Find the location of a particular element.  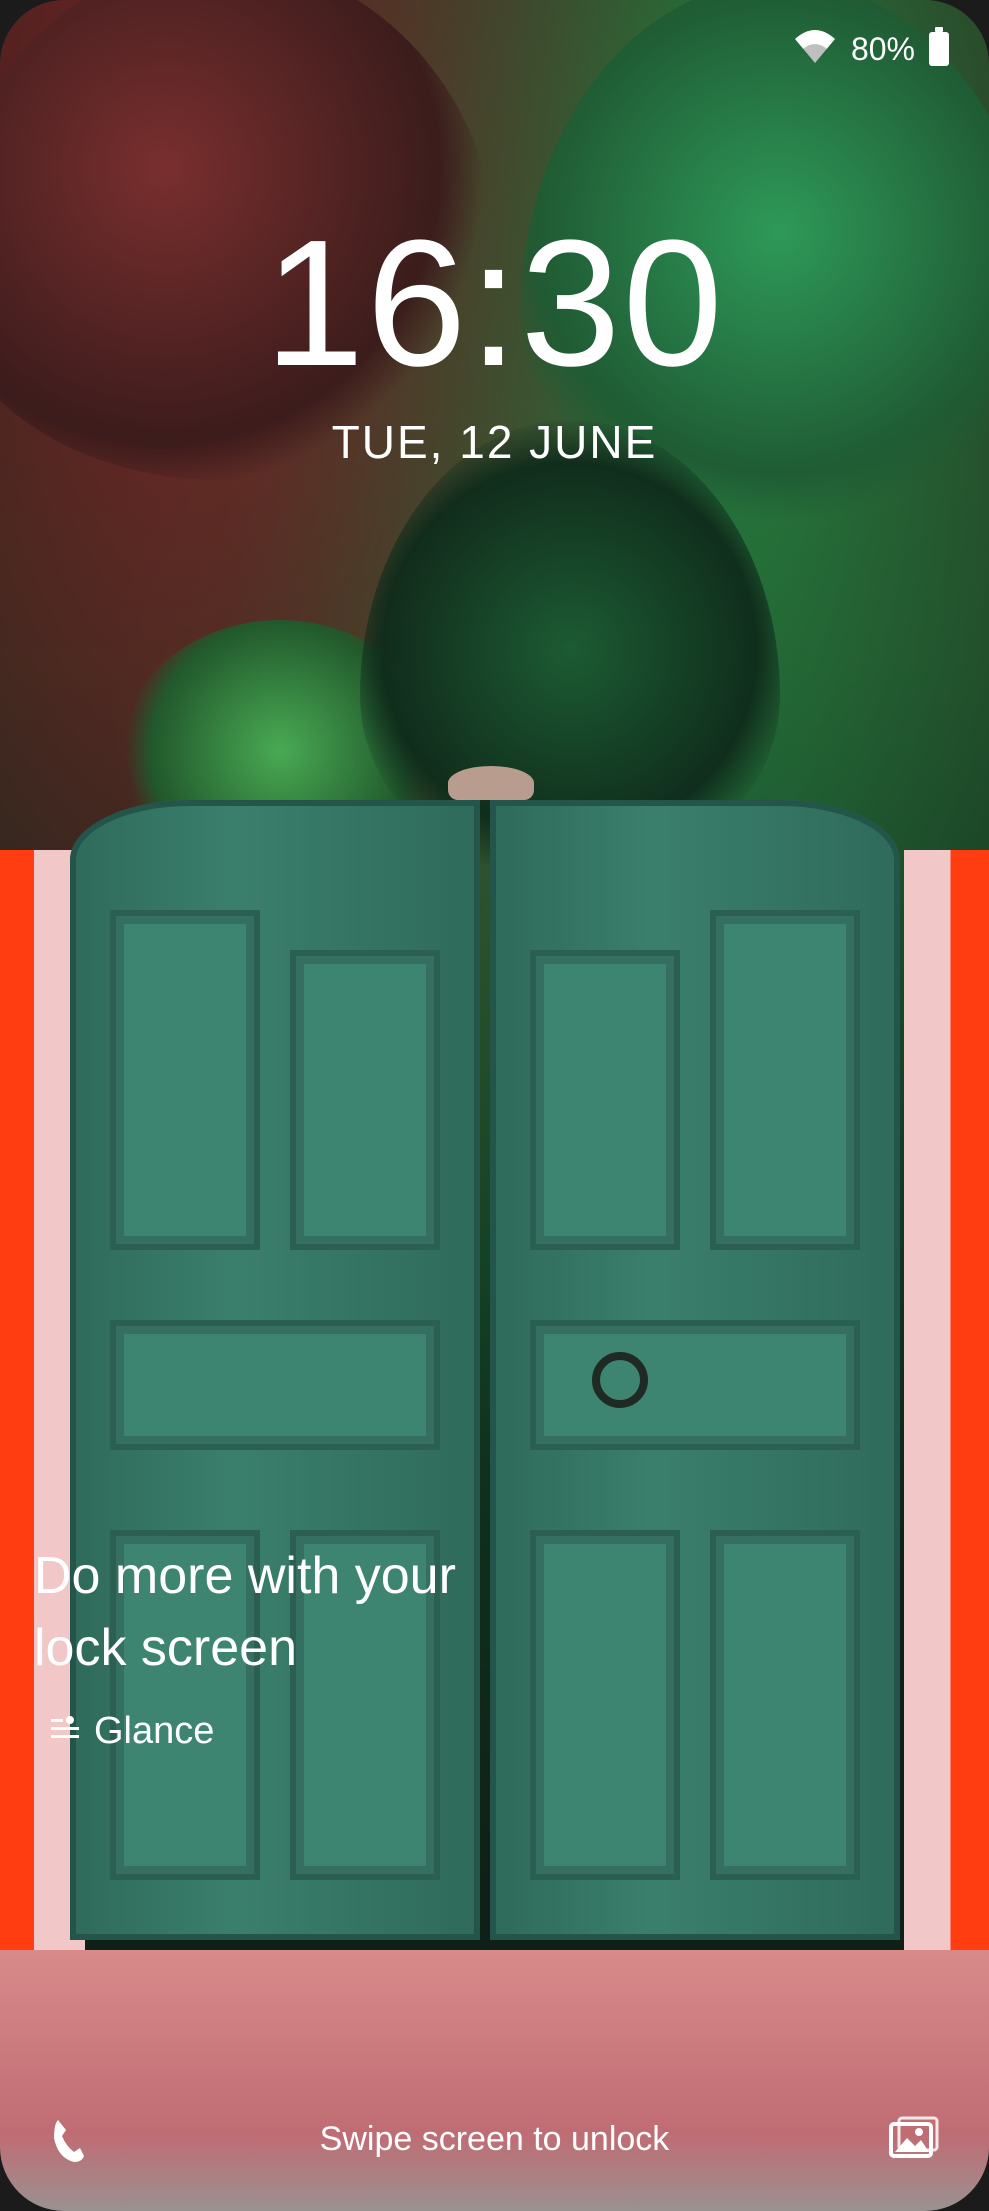

wifi-icon is located at coordinates (815, 49).